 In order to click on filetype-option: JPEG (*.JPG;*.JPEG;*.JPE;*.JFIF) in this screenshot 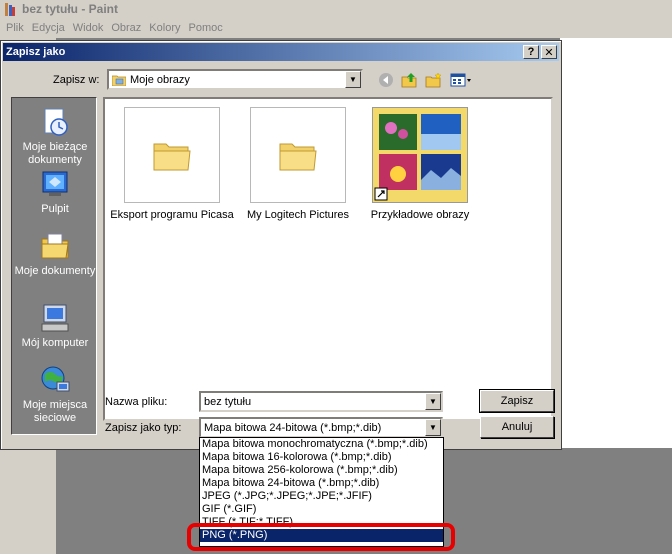, I will do `click(321, 496)`.